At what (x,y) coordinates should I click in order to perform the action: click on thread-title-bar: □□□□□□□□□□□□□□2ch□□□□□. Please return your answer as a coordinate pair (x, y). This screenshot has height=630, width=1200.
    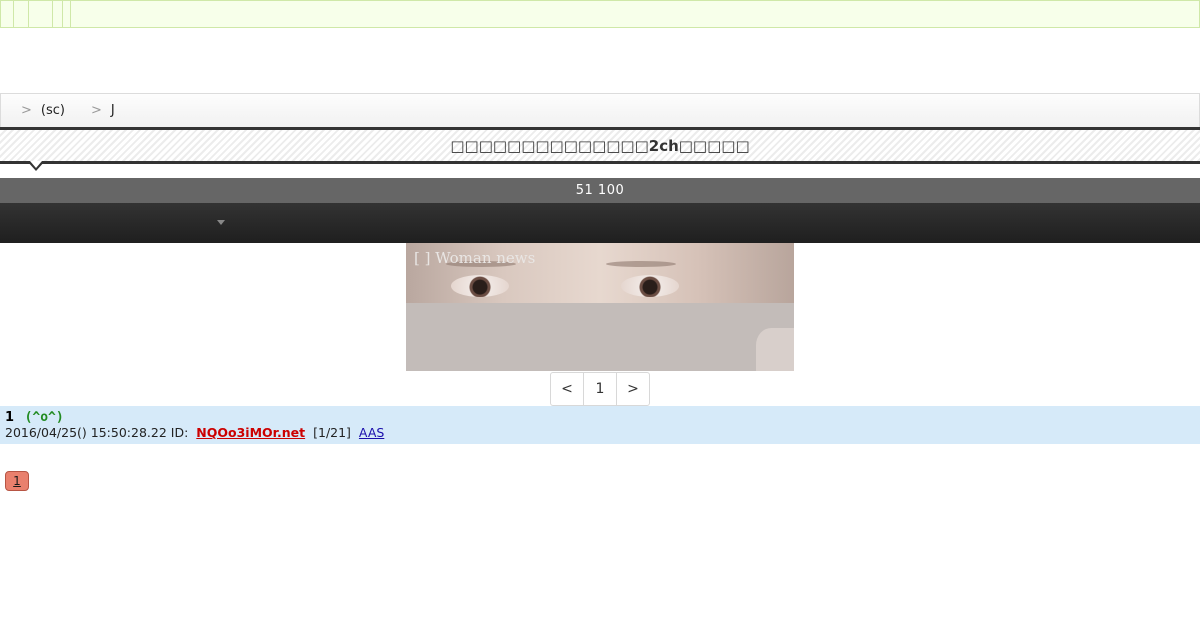
    Looking at the image, I should click on (600, 145).